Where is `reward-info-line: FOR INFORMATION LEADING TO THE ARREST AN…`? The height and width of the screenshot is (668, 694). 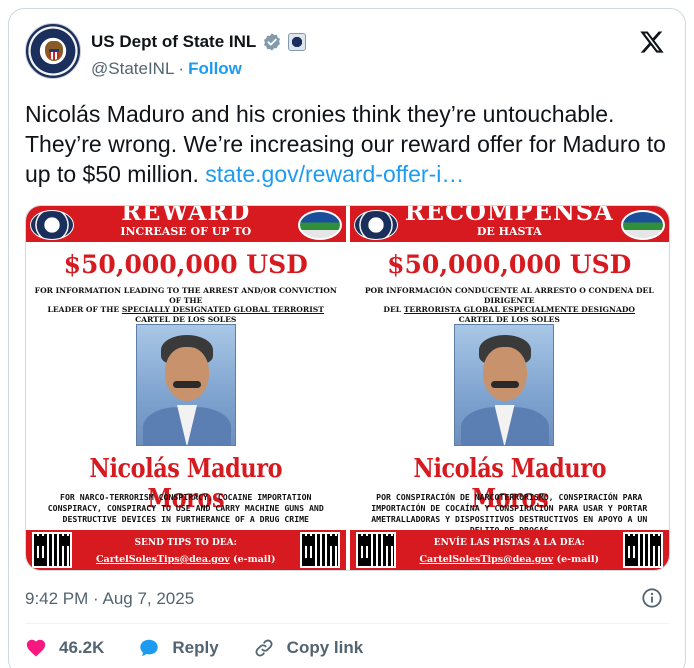 reward-info-line: FOR INFORMATION LEADING TO THE ARREST AN… is located at coordinates (185, 295).